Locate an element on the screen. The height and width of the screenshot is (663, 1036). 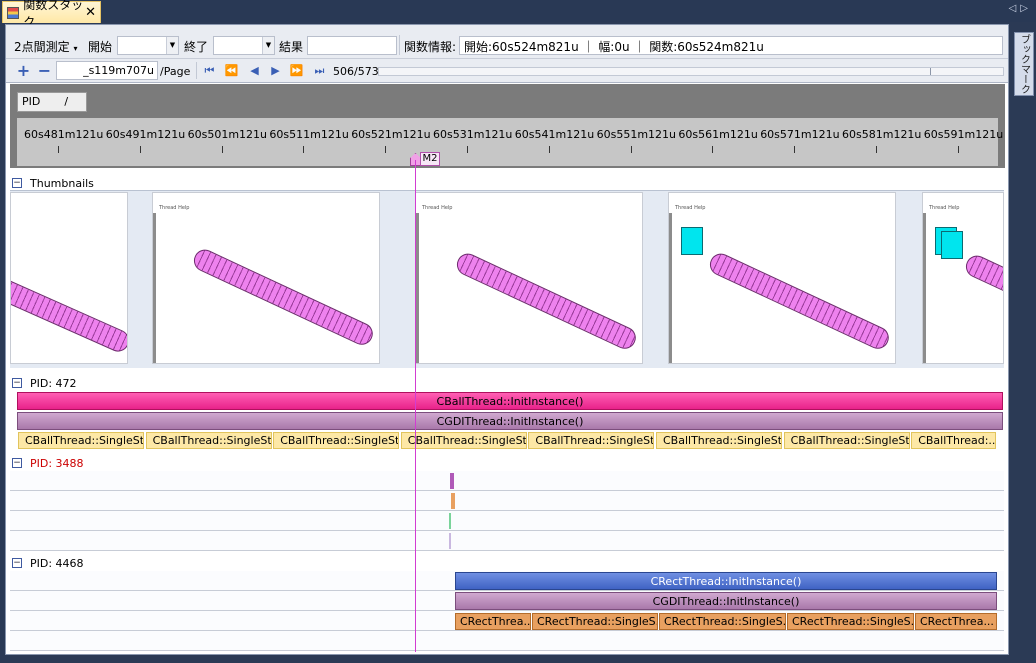
toolbar-separator is located at coordinates (399, 45).